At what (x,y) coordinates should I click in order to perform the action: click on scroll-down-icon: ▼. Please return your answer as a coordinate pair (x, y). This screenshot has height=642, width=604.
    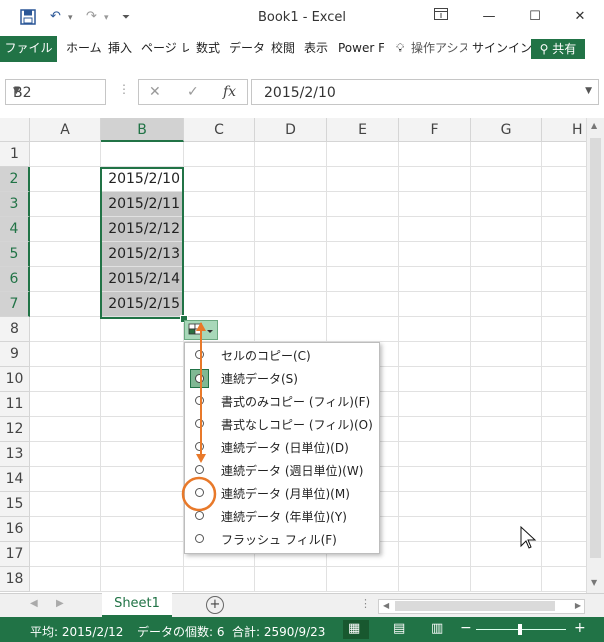
    Looking at the image, I should click on (594, 582).